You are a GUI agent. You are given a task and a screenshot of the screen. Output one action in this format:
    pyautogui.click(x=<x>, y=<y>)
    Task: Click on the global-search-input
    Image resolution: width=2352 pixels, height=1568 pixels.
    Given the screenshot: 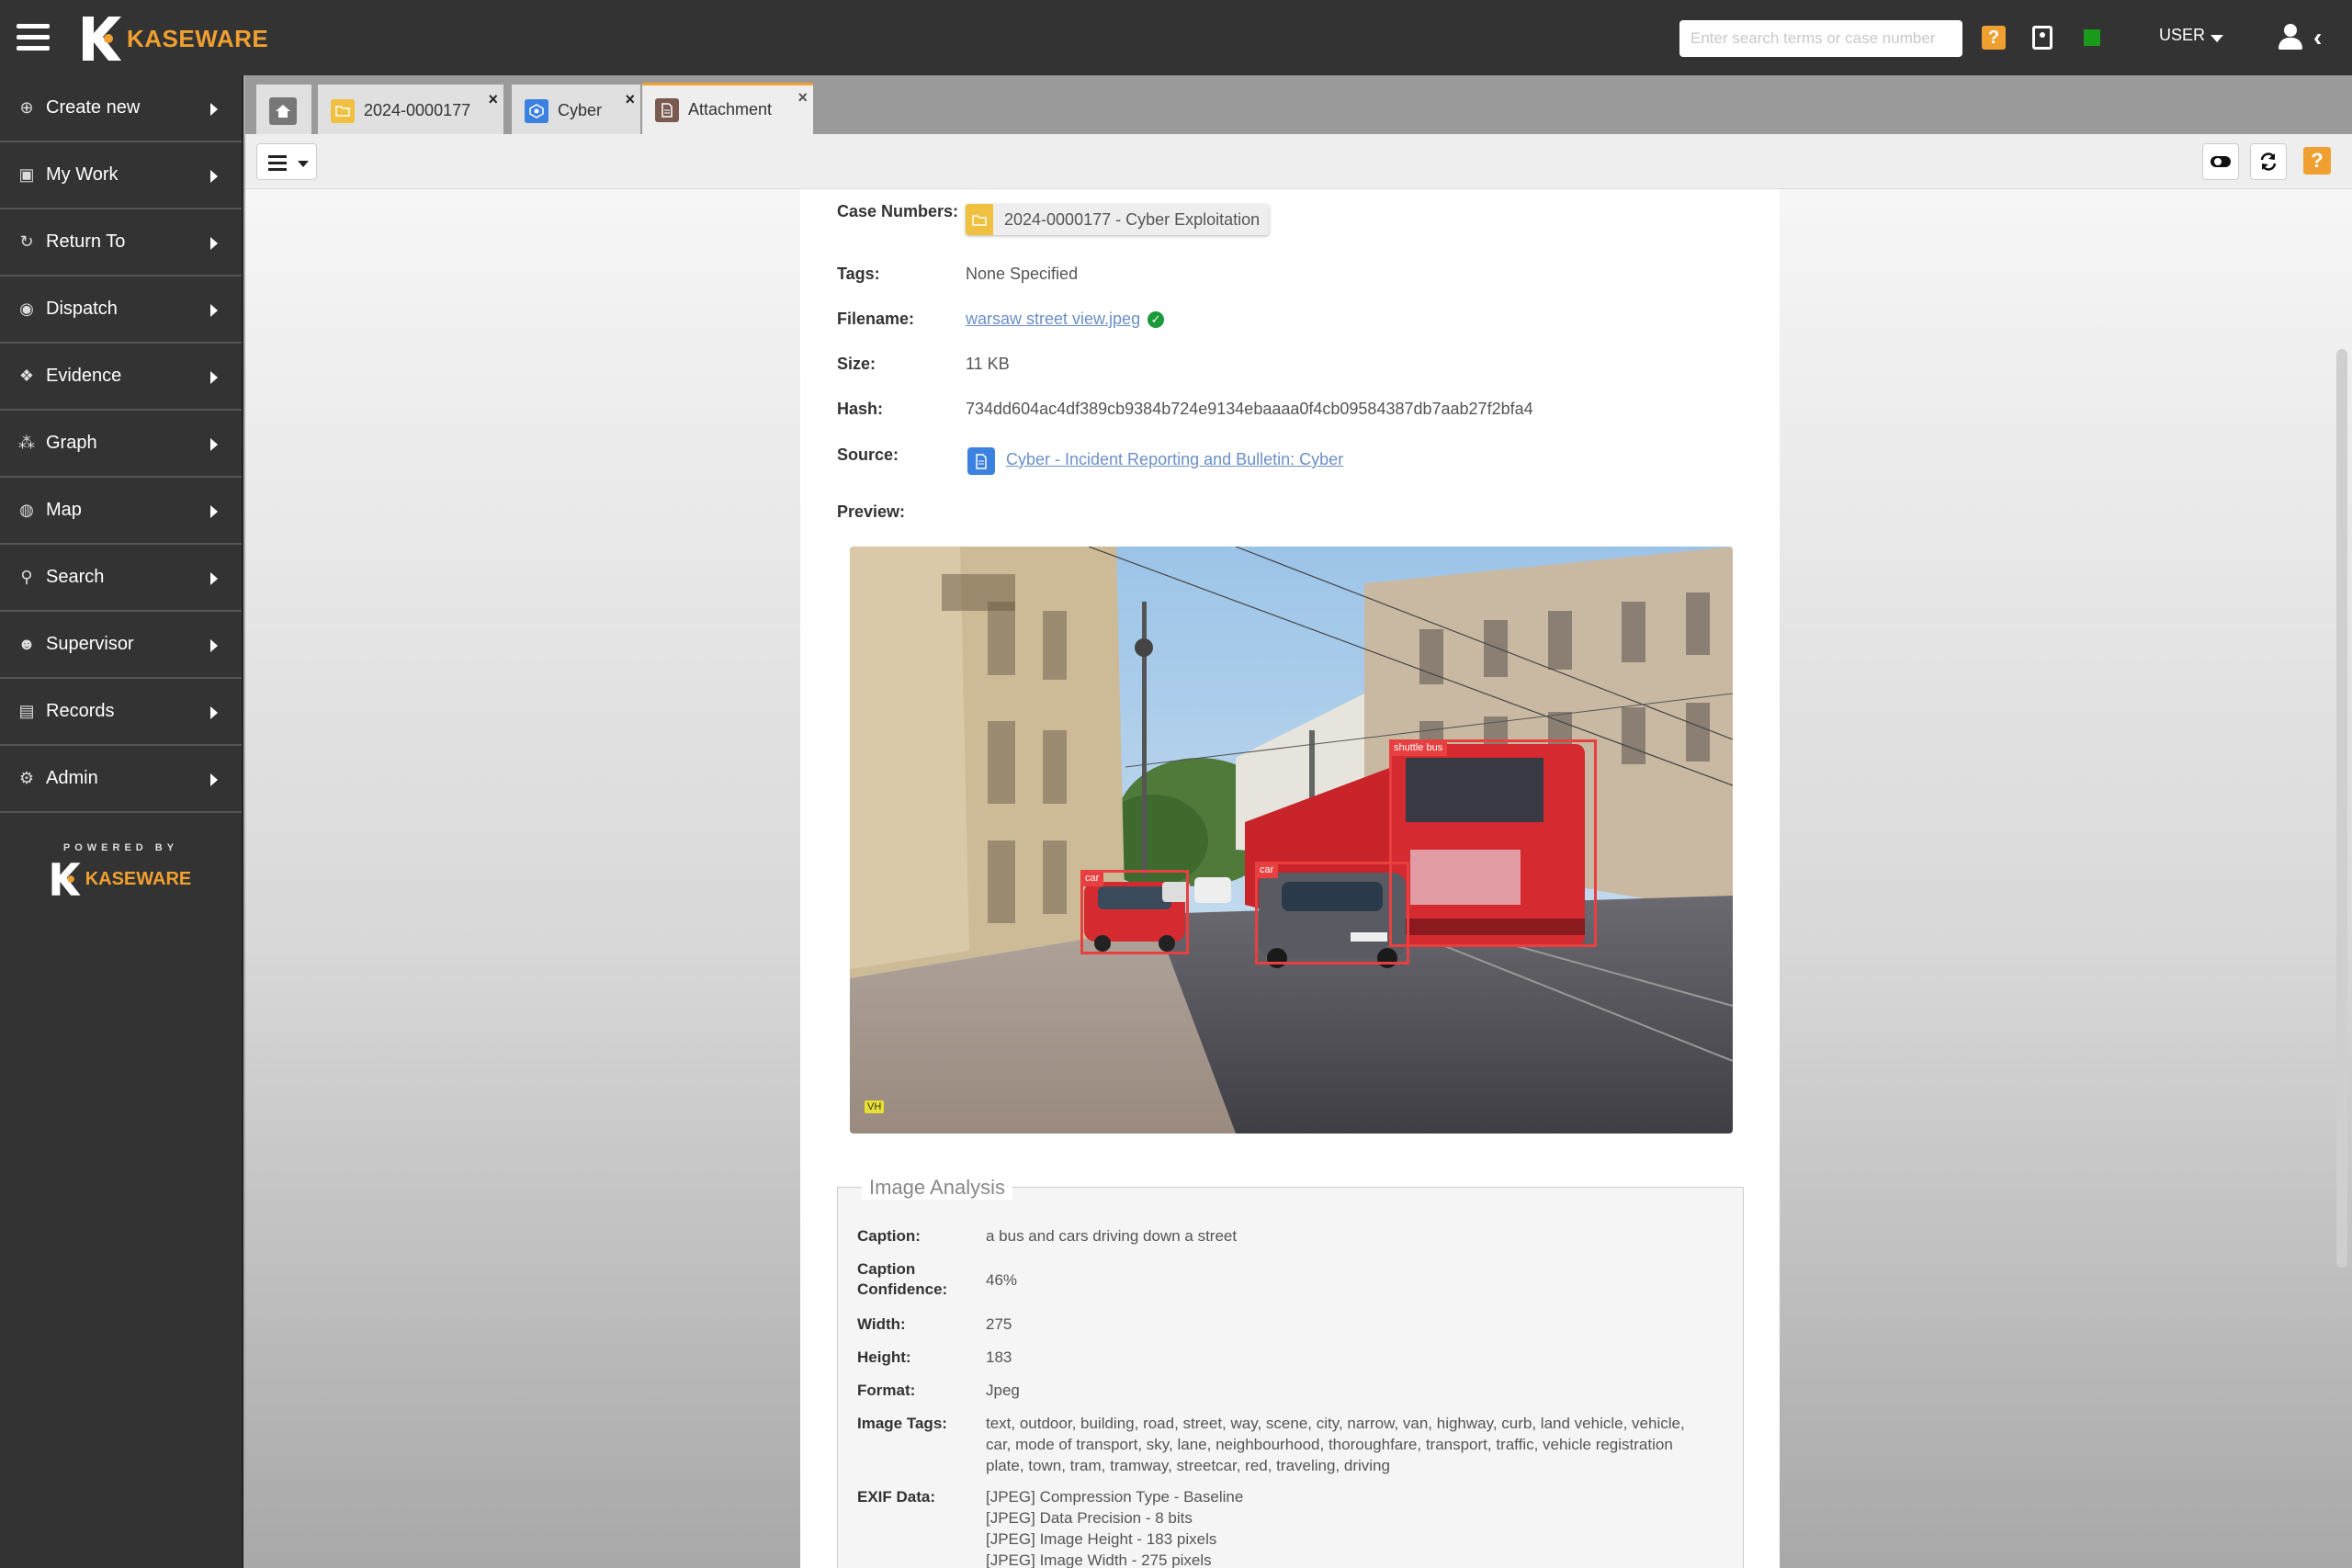 What is the action you would take?
    pyautogui.click(x=1820, y=38)
    